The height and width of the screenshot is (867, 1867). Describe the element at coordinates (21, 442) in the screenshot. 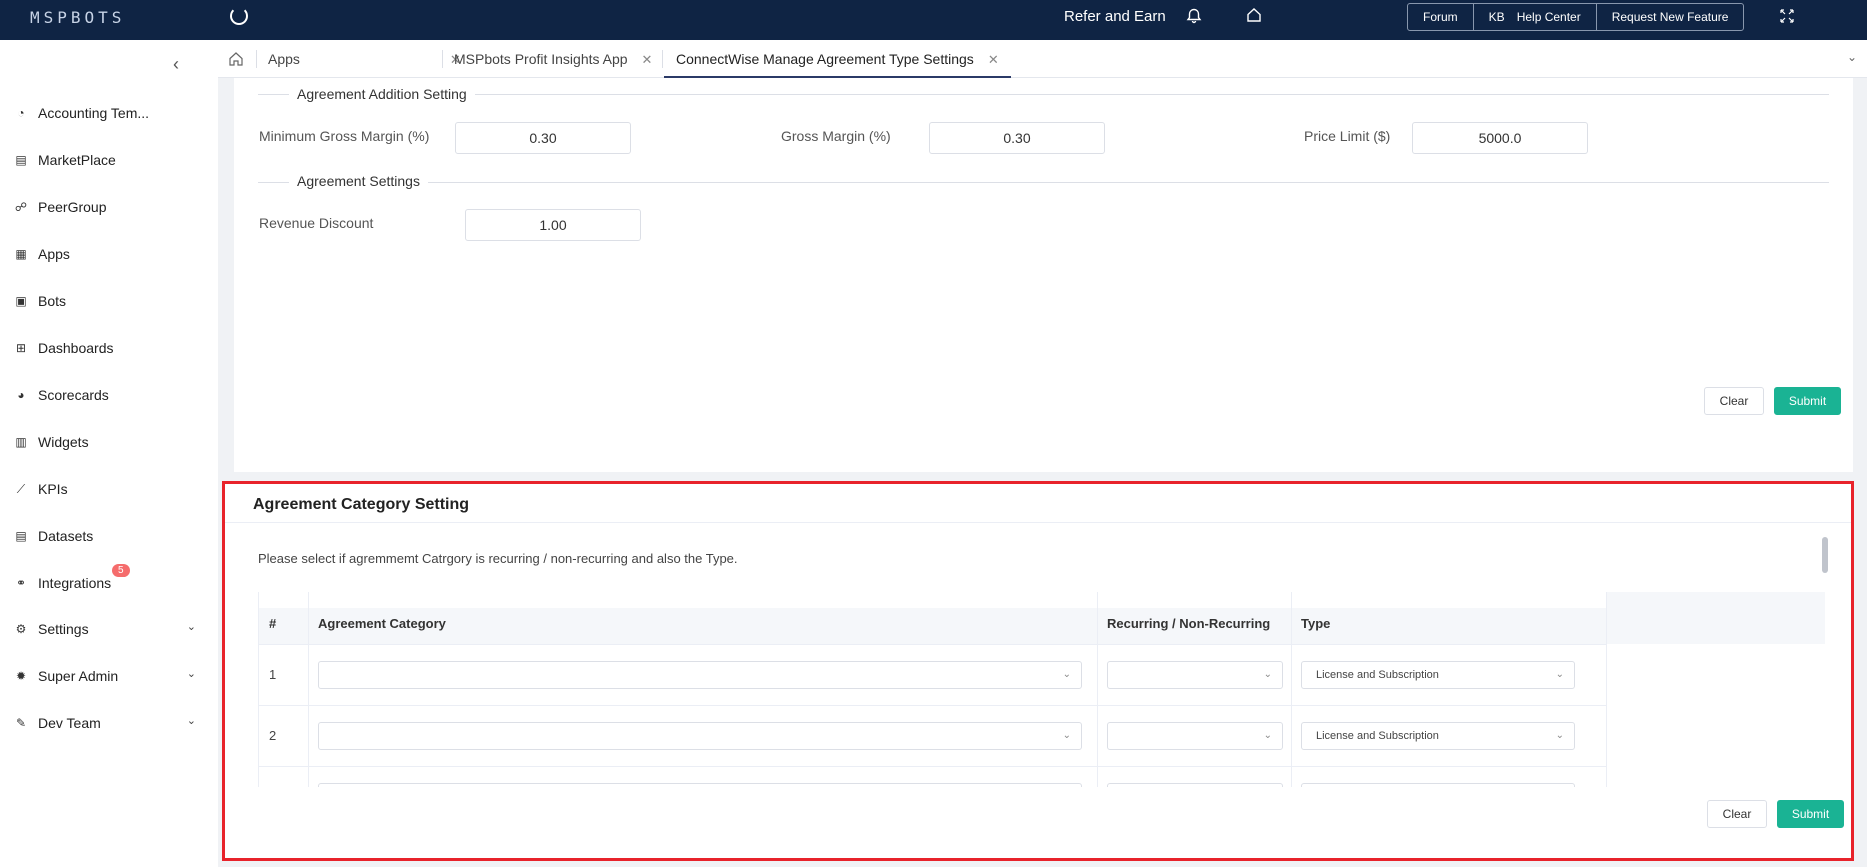

I see `widget-icon: ▥` at that location.